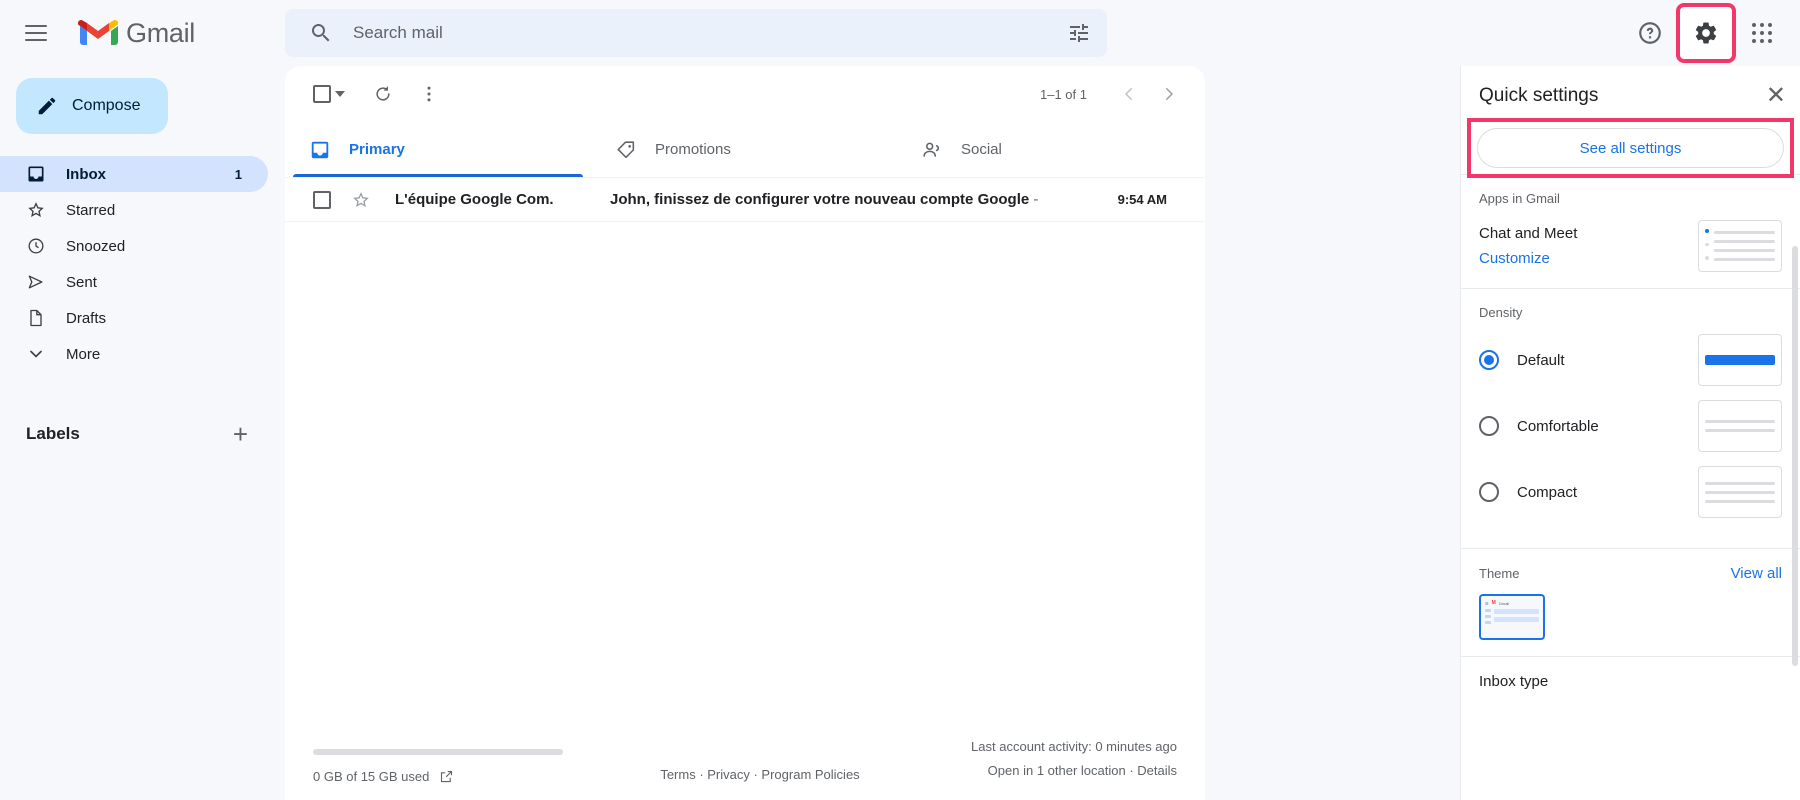 This screenshot has height=800, width=1800. I want to click on hamburger-icon, so click(36, 33).